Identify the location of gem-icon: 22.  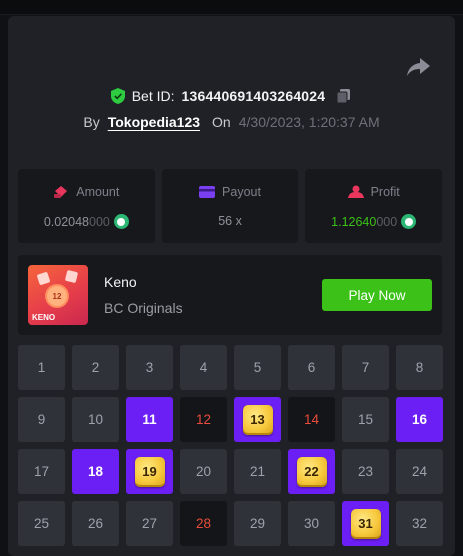
(311, 471).